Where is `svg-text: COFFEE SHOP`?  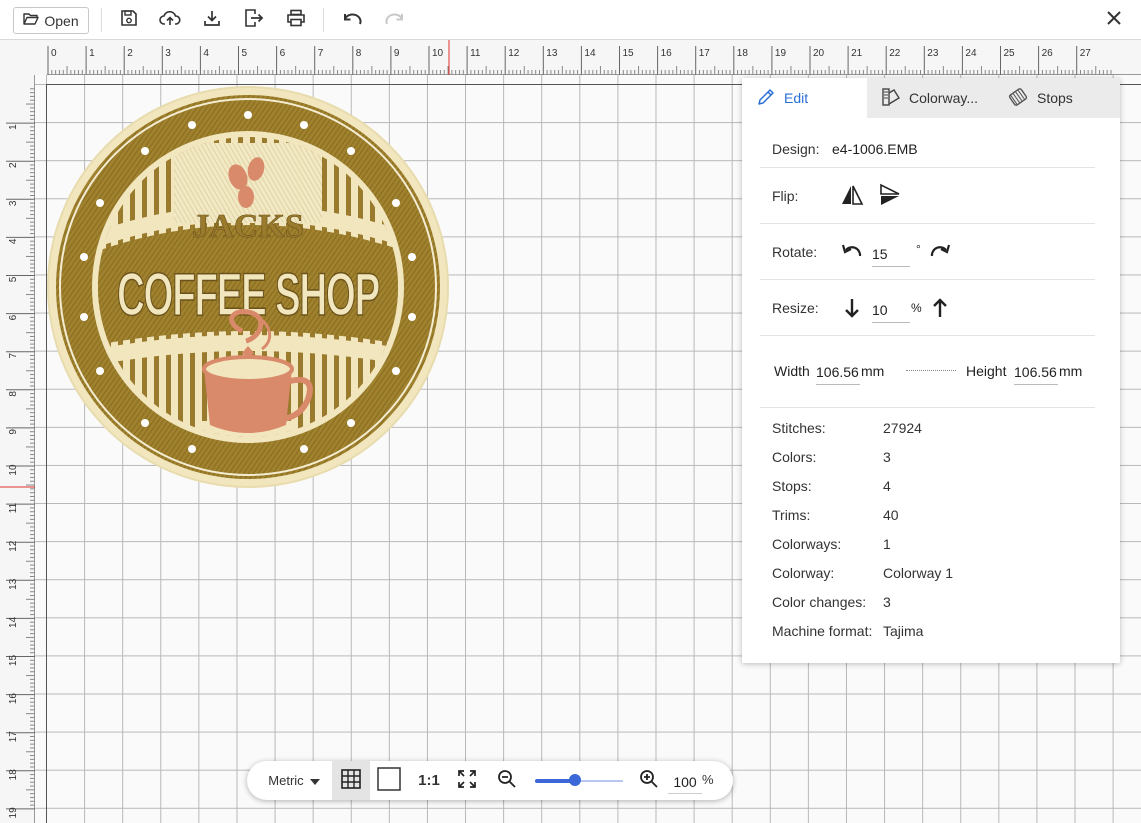 svg-text: COFFEE SHOP is located at coordinates (248, 294).